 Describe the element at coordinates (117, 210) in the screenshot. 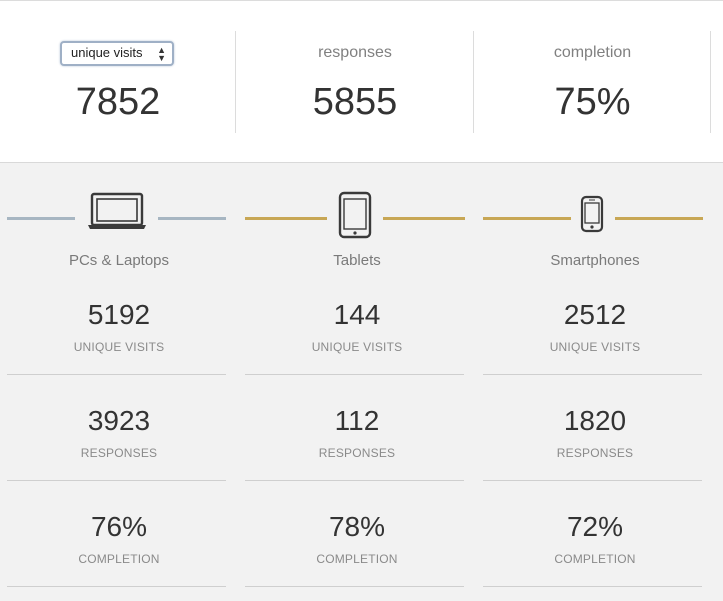

I see `laptop-icon` at that location.